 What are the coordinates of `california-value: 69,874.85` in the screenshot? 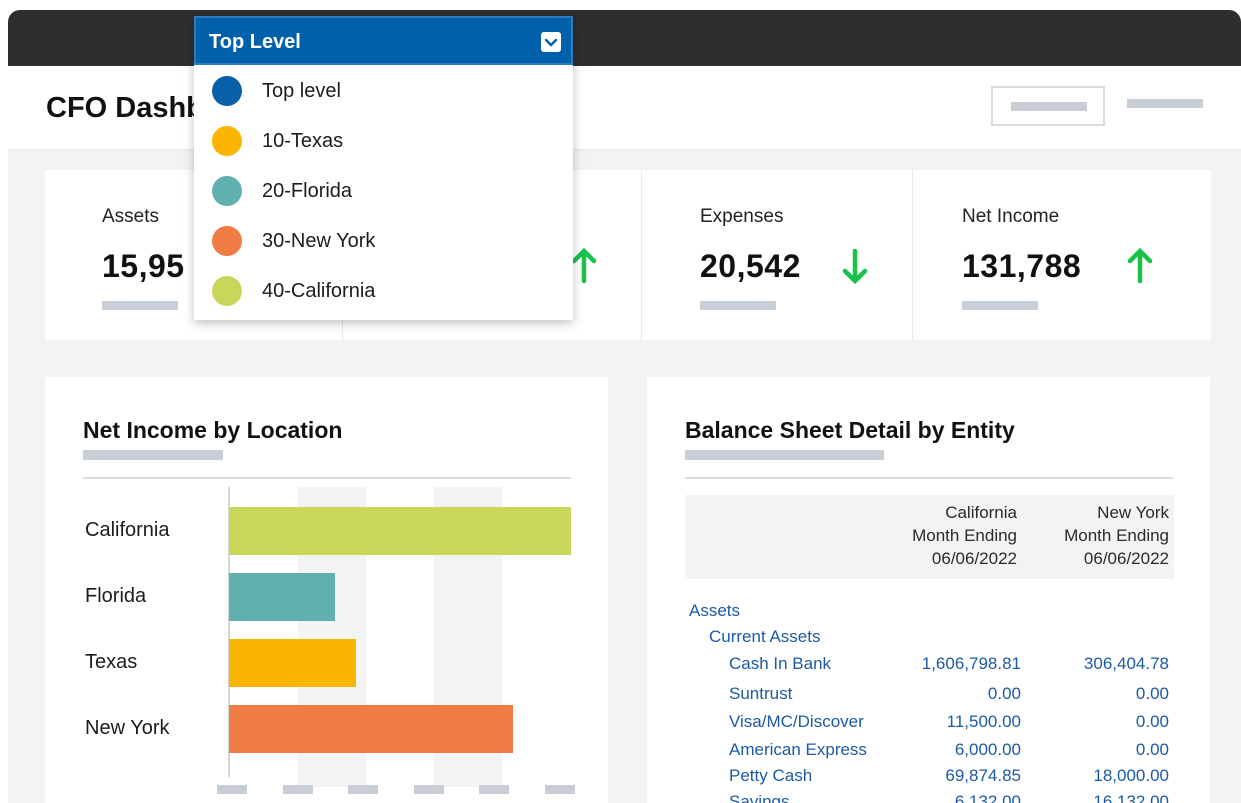 It's located at (983, 775).